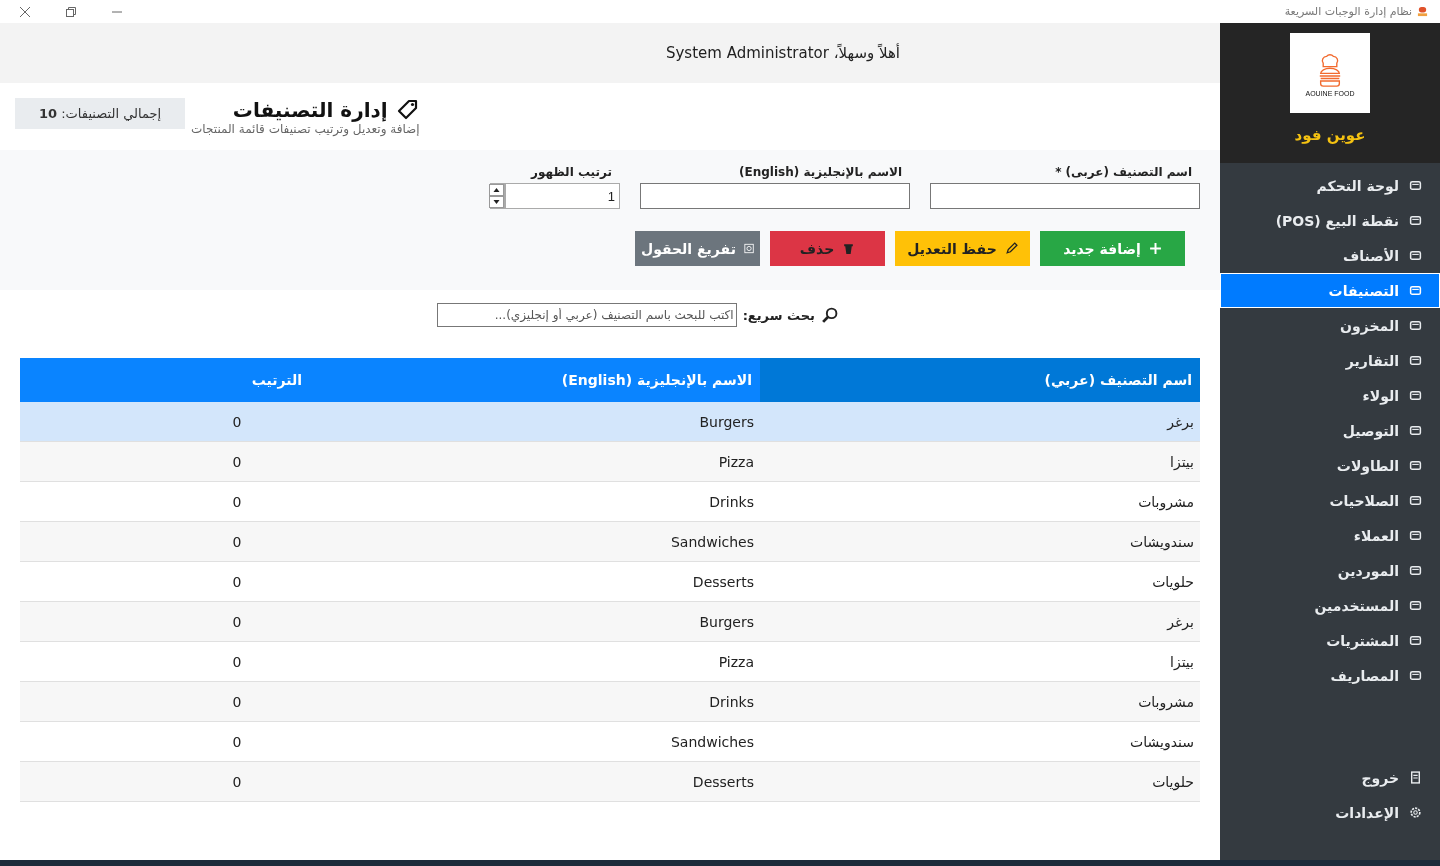 This screenshot has width=1440, height=866. What do you see at coordinates (820, 172) in the screenshot?
I see `field-label: الاسم بالإنجليزية (English)` at bounding box center [820, 172].